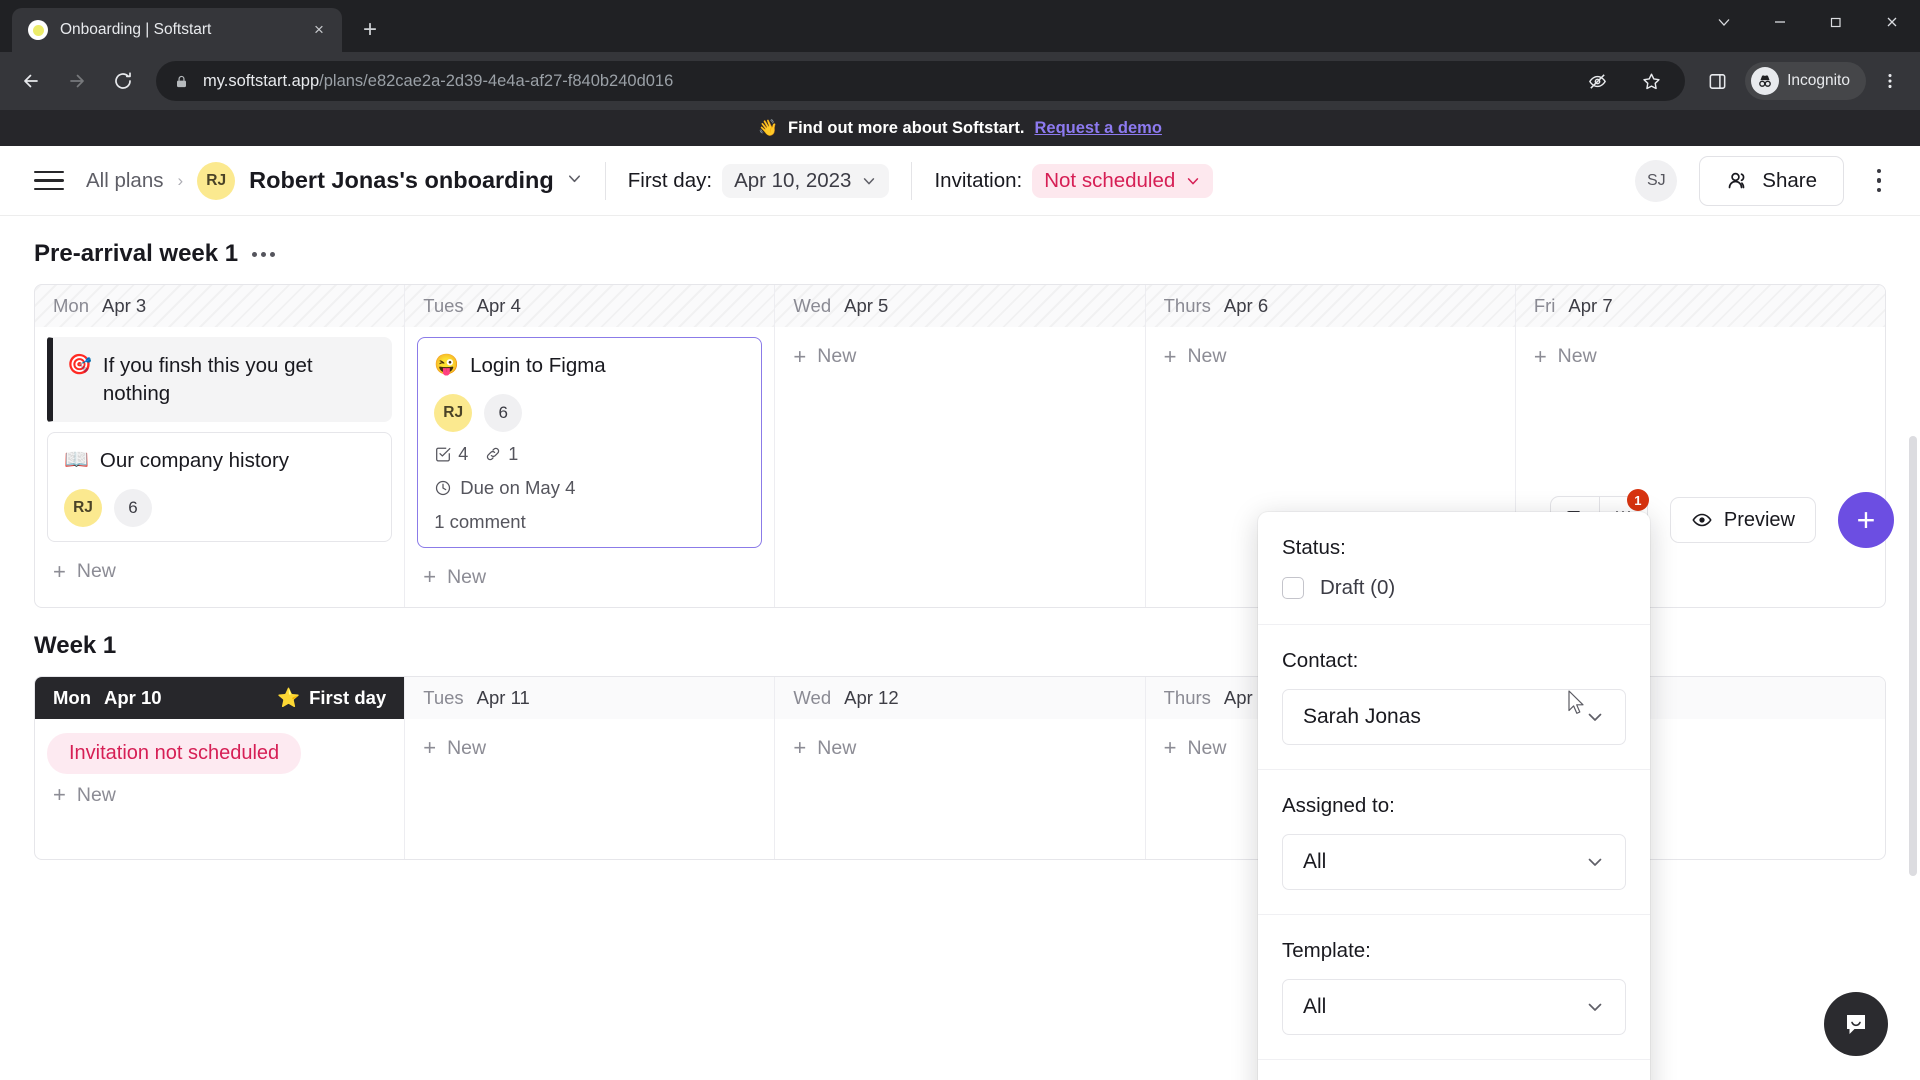 Image resolution: width=1920 pixels, height=1080 pixels. I want to click on contact-label: Contact:, so click(1320, 660).